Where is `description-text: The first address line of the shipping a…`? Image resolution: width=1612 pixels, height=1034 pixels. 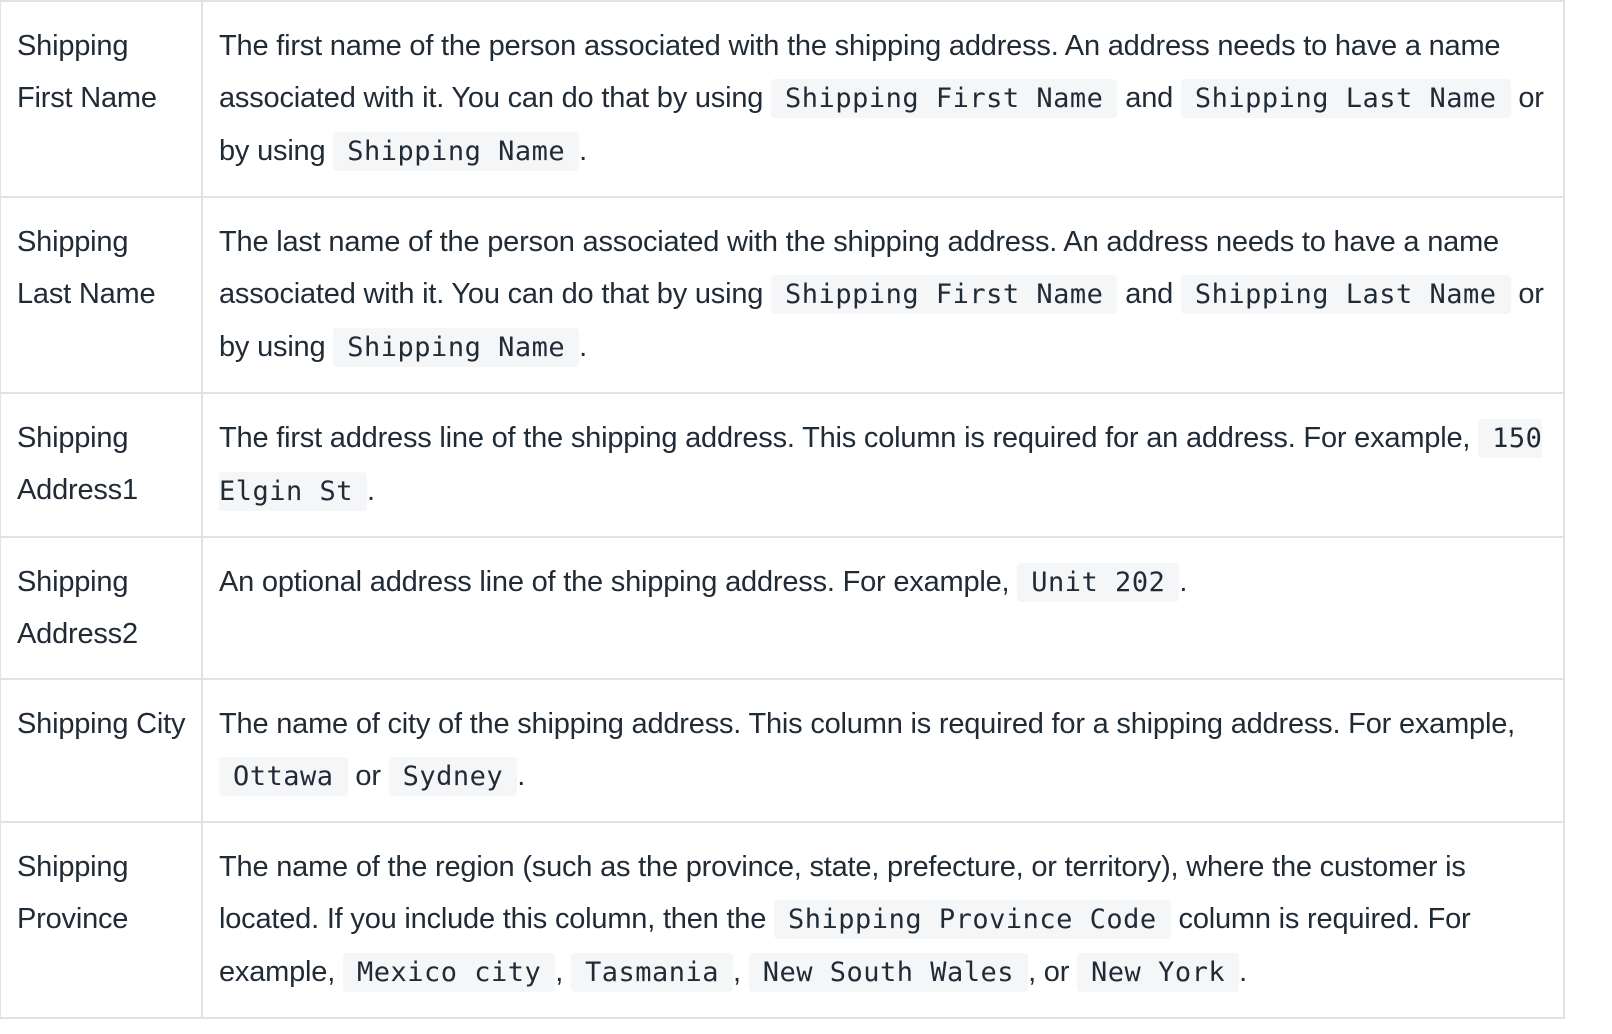 description-text: The first address line of the shipping a… is located at coordinates (849, 438).